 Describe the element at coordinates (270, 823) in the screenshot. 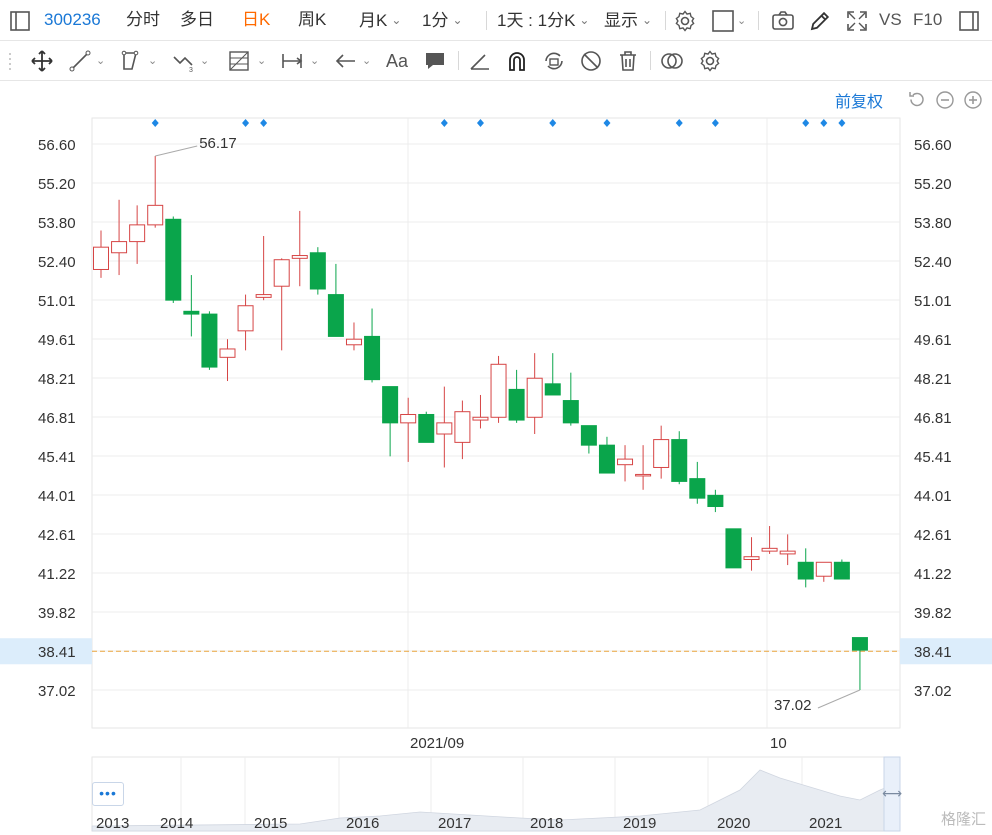

I see `navigator-year-label: 2015` at that location.